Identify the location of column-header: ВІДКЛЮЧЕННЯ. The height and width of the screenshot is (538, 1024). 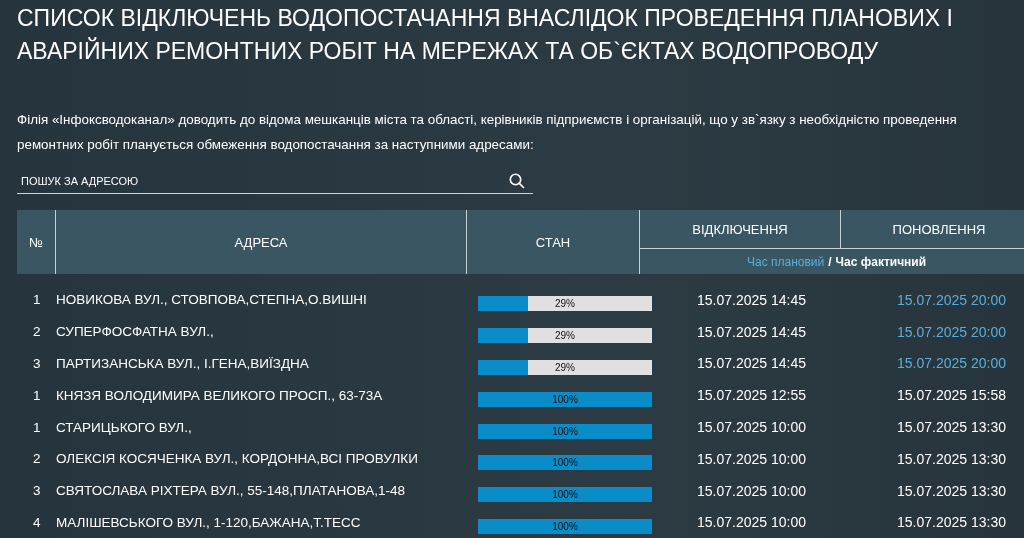
(740, 229).